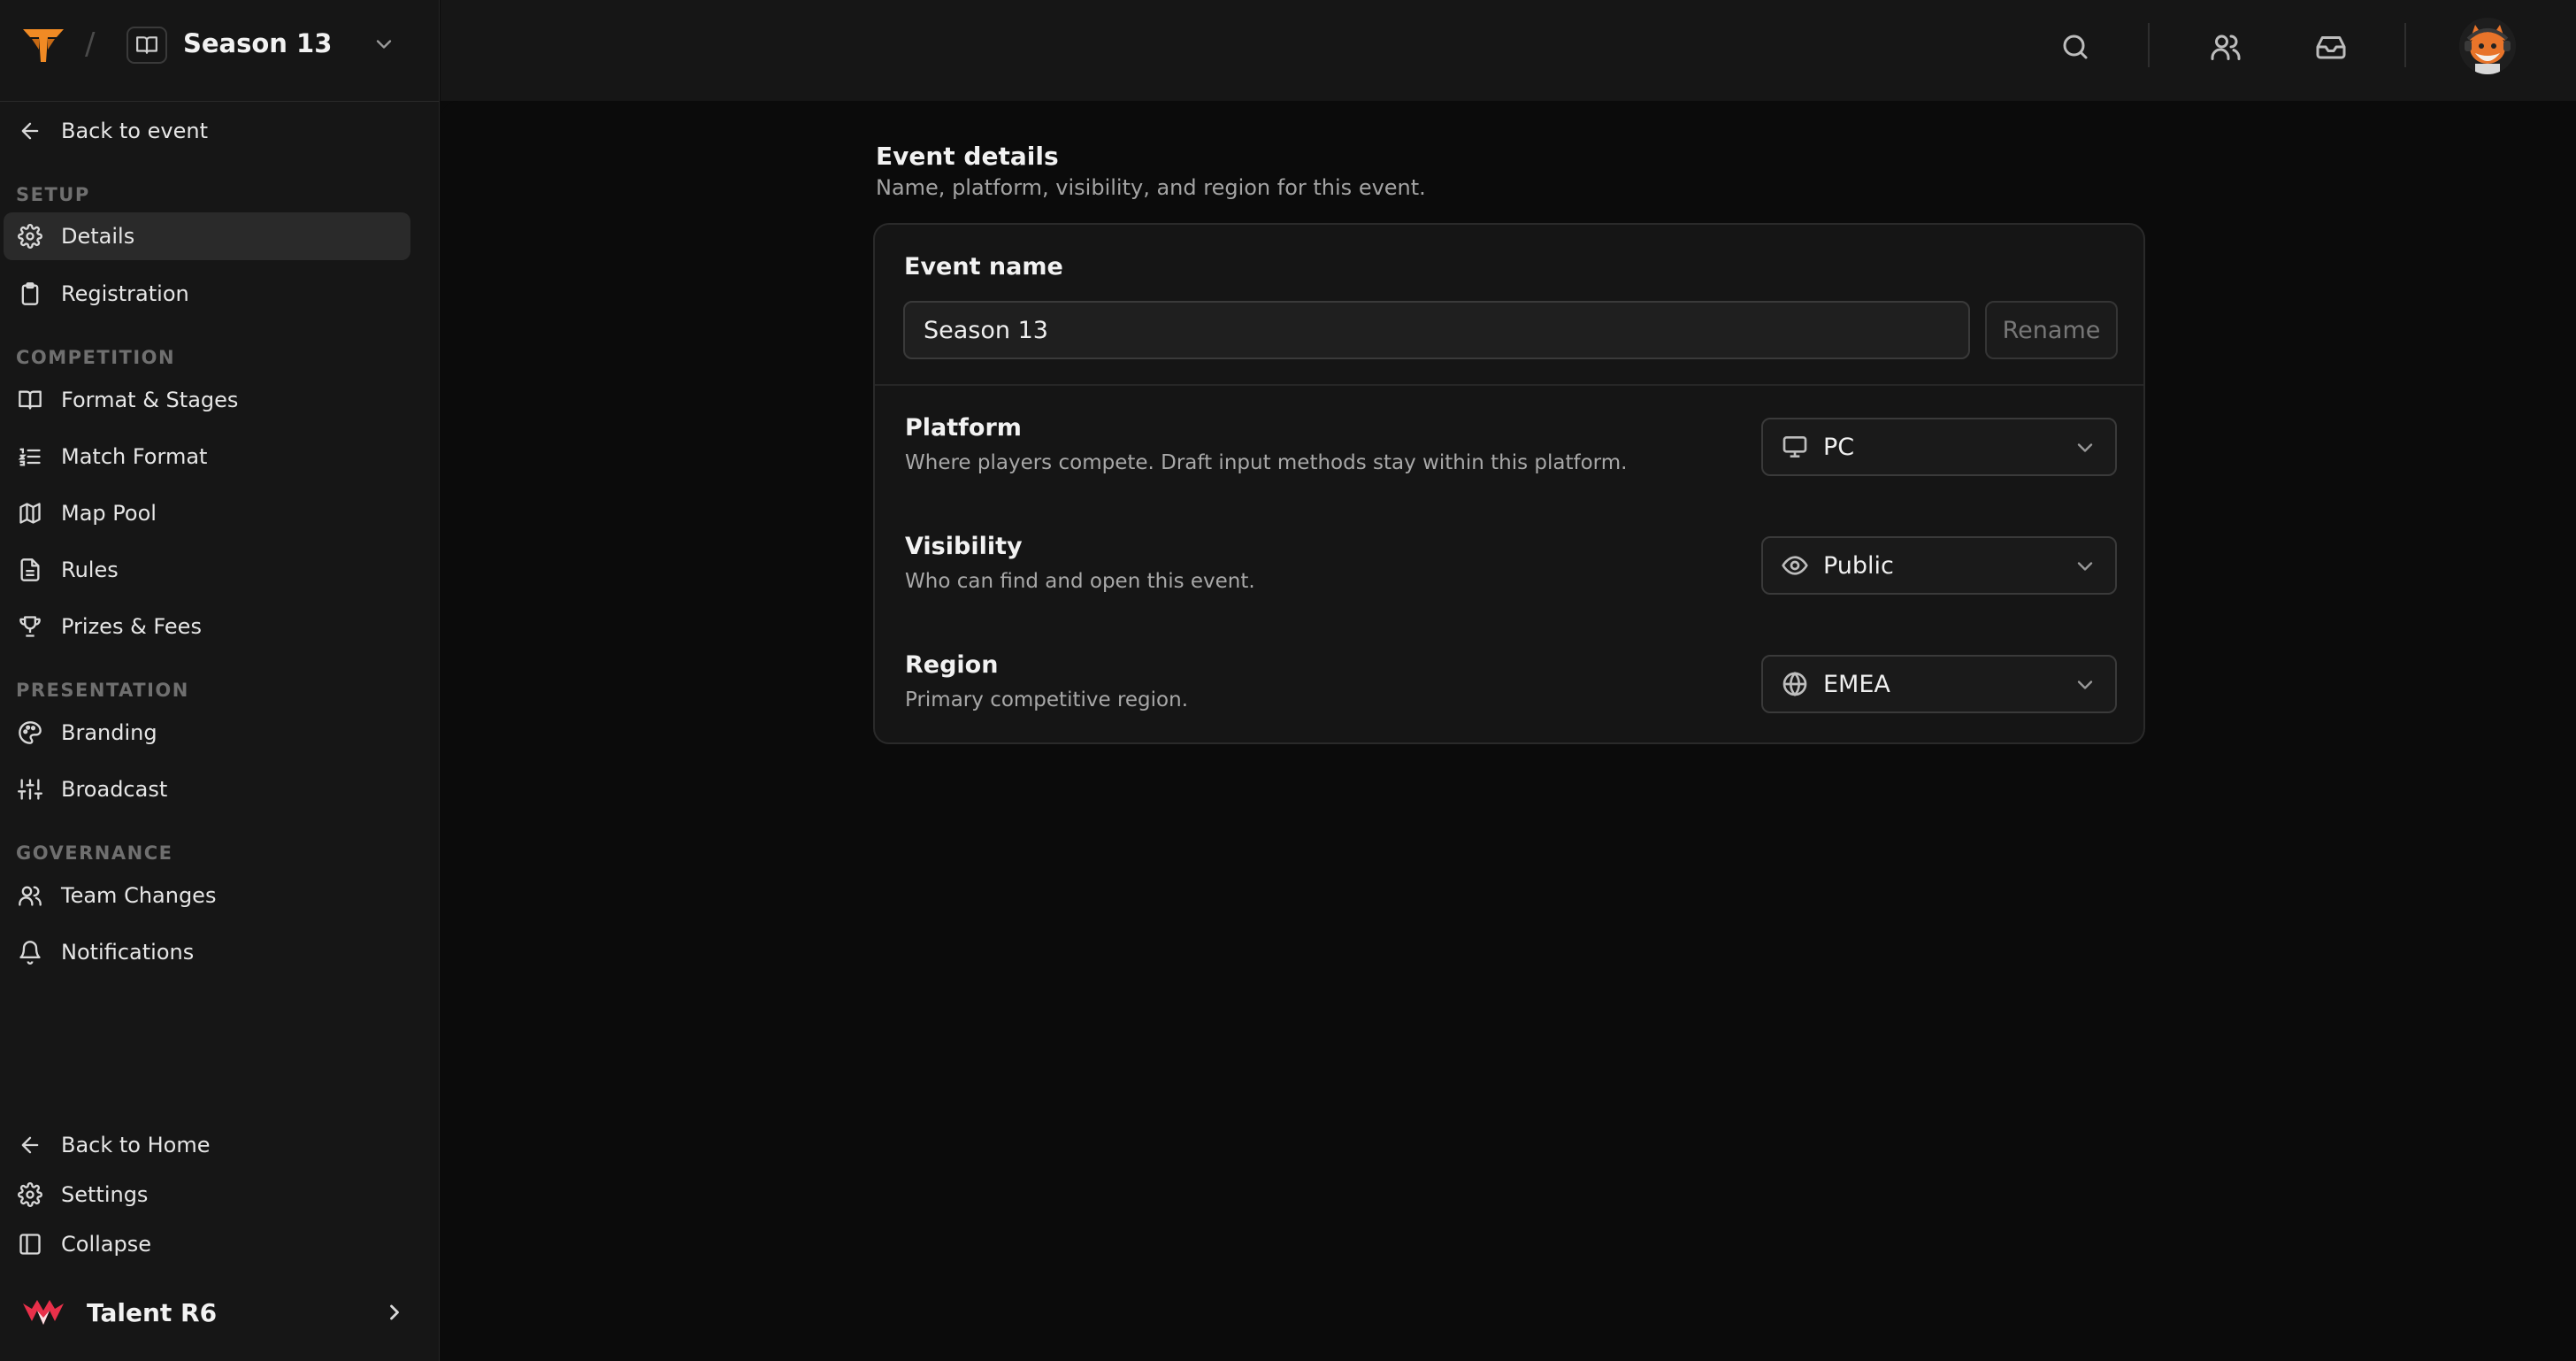 Image resolution: width=2576 pixels, height=1361 pixels. What do you see at coordinates (207, 236) in the screenshot?
I see `sidebar-item-details: Details` at bounding box center [207, 236].